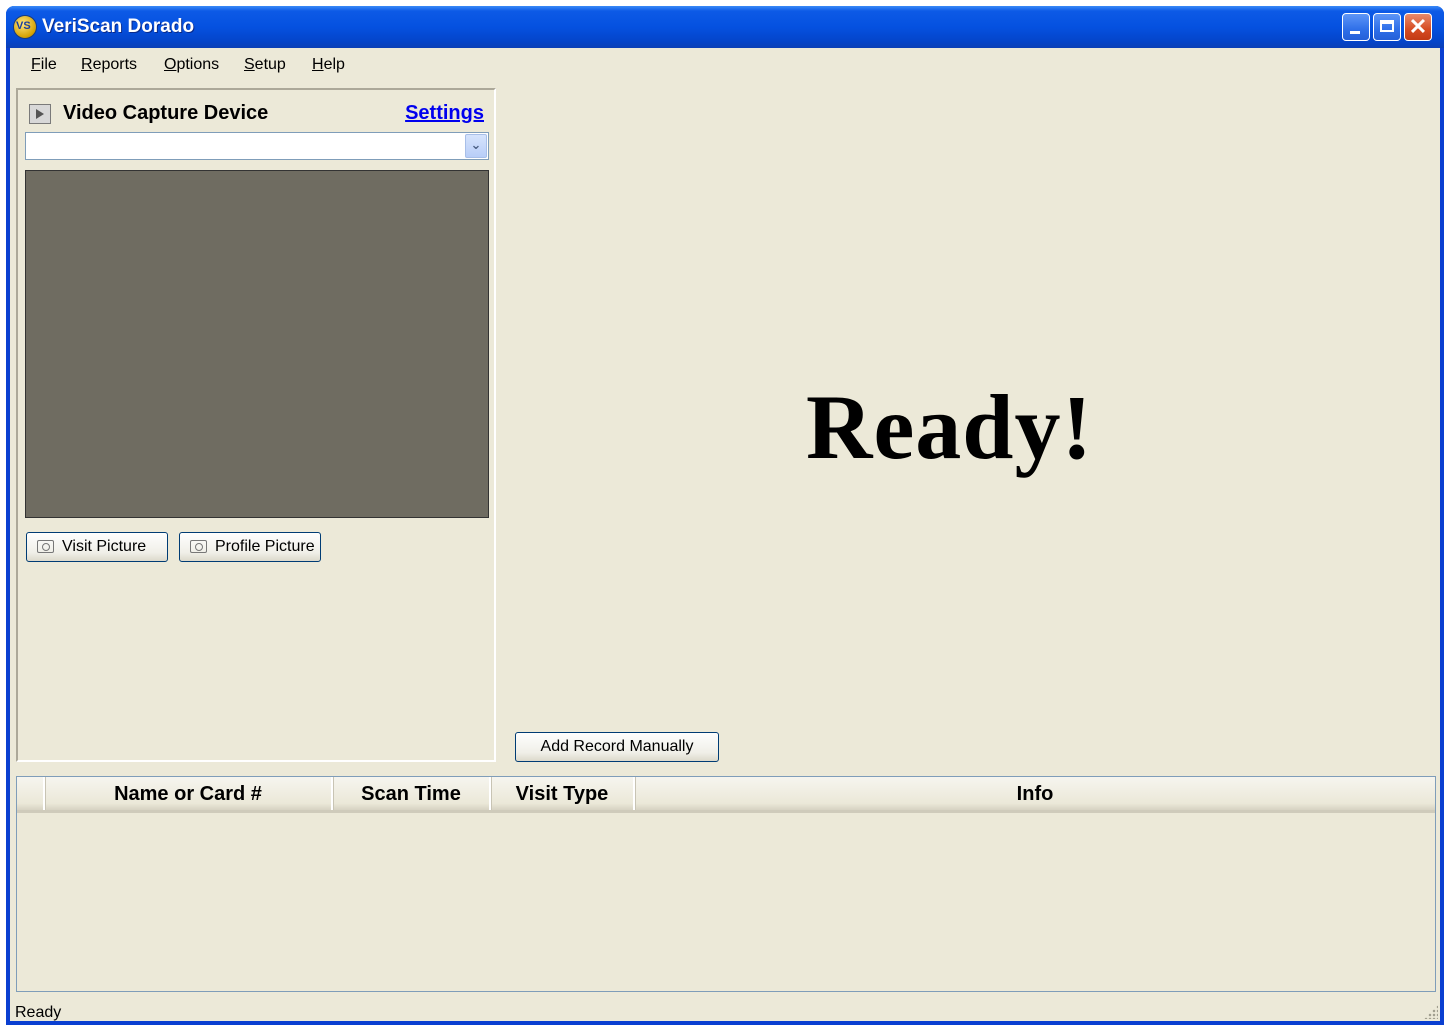 The width and height of the screenshot is (1450, 1025). Describe the element at coordinates (257, 146) in the screenshot. I see `device-dropdown: ⌄` at that location.